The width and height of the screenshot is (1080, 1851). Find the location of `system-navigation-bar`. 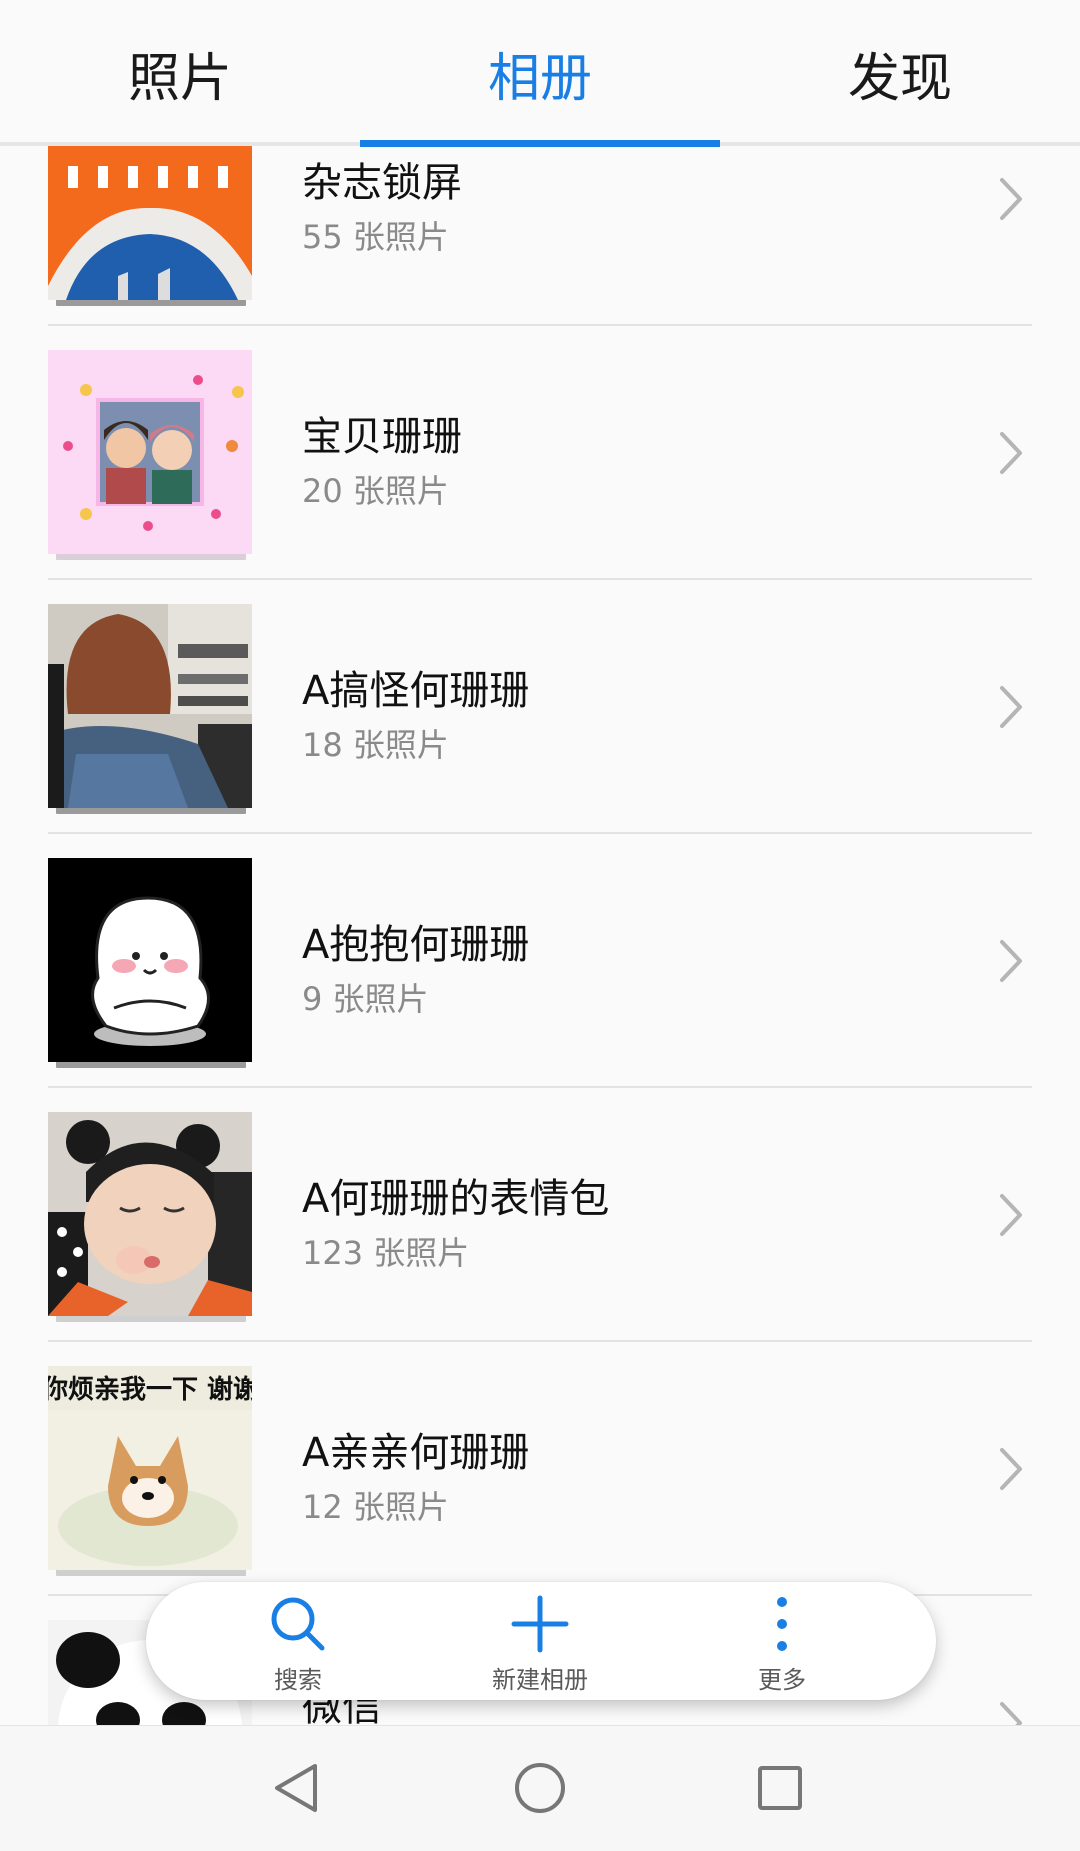

system-navigation-bar is located at coordinates (540, 1788).